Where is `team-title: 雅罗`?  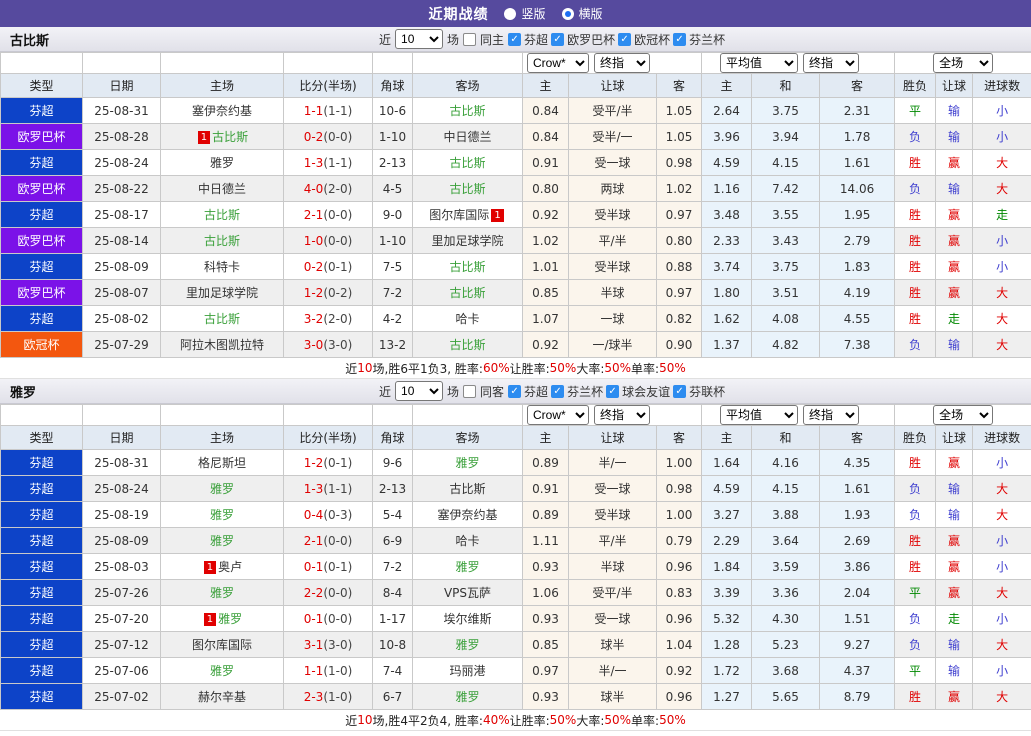 team-title: 雅罗 is located at coordinates (23, 393).